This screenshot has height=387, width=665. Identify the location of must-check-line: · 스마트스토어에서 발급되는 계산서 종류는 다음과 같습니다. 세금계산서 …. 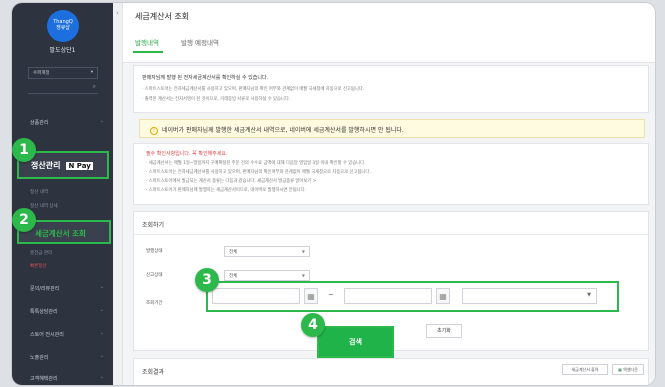
(231, 181).